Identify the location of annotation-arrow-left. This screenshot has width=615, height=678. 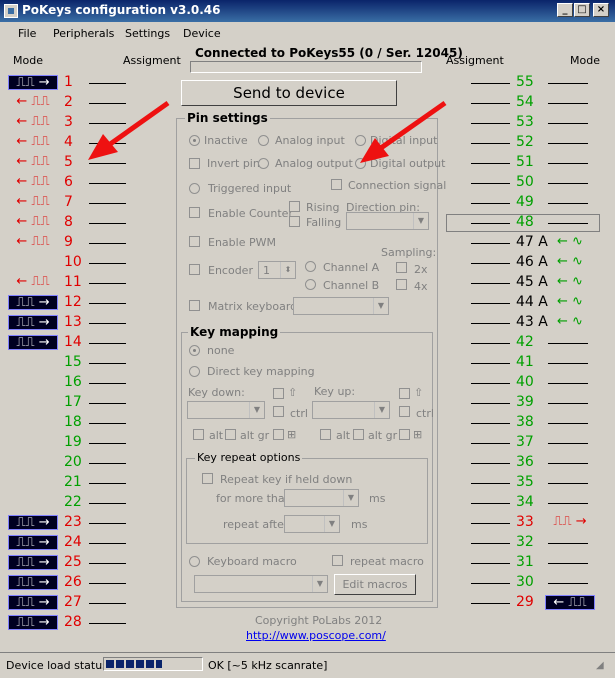
(129, 130).